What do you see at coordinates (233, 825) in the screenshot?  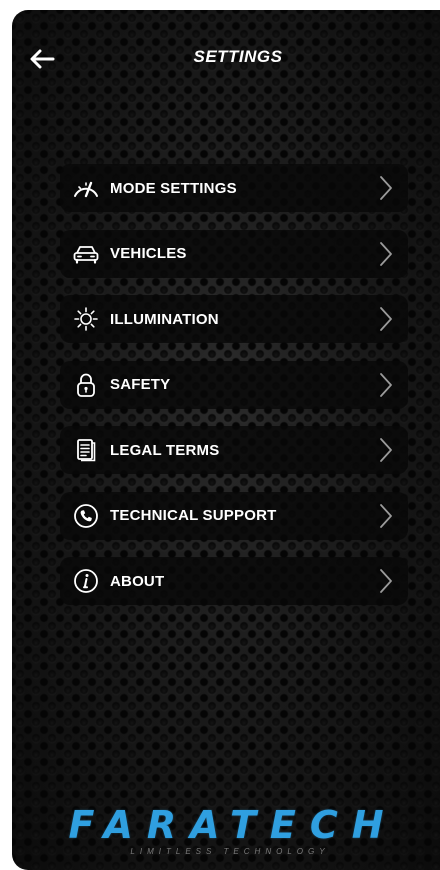 I see `brand-logo: FARATECH` at bounding box center [233, 825].